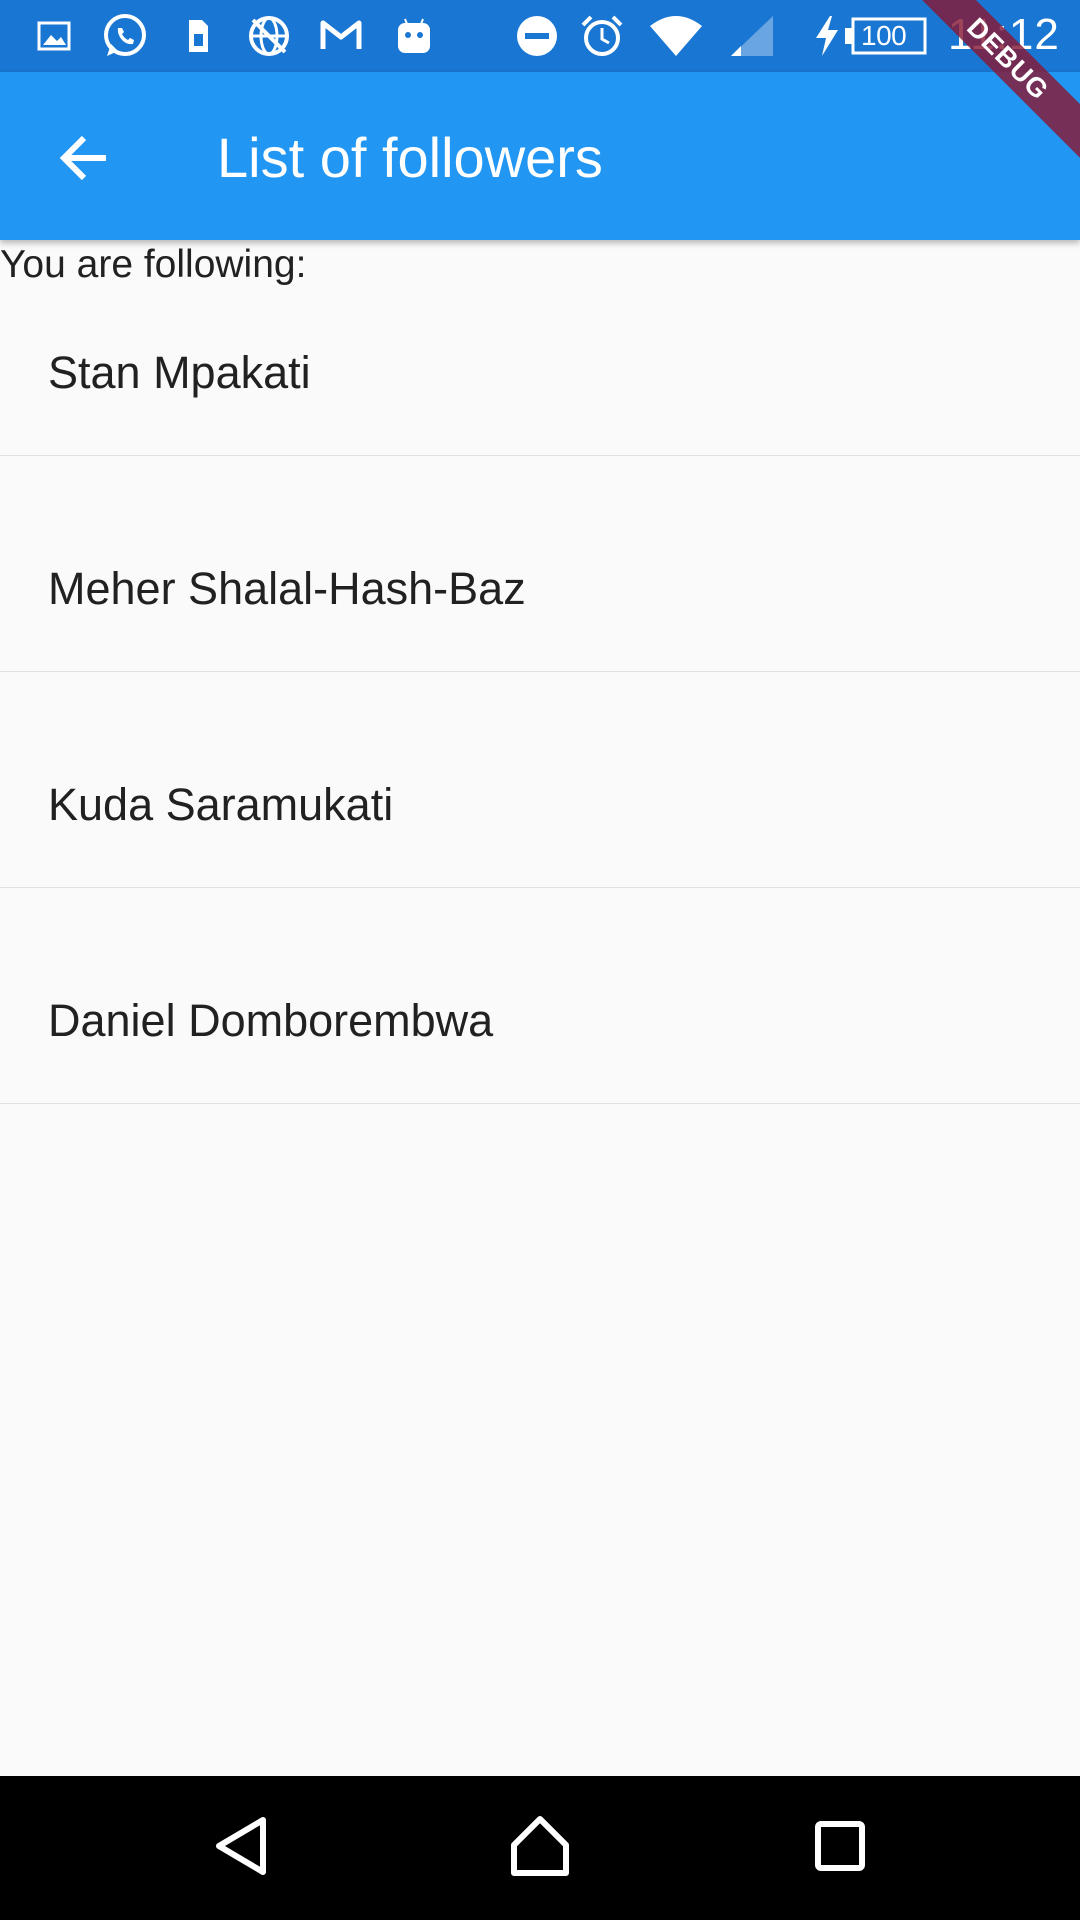 This screenshot has width=1080, height=1920. I want to click on back-triangle-icon, so click(241, 1848).